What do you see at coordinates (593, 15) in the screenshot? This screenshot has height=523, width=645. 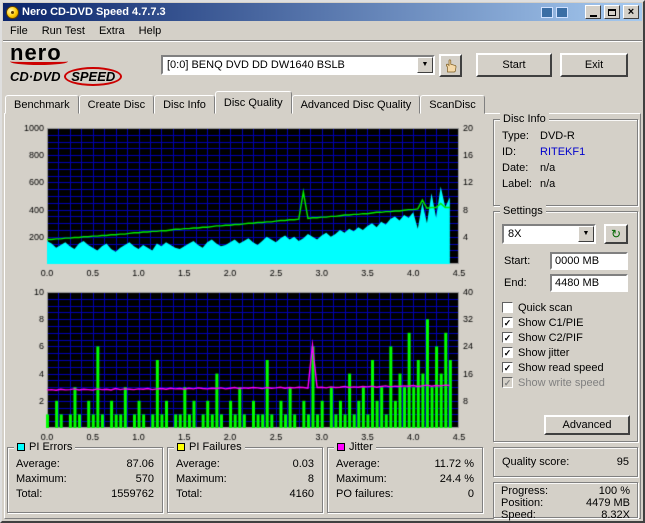 I see `minimize-icon` at bounding box center [593, 15].